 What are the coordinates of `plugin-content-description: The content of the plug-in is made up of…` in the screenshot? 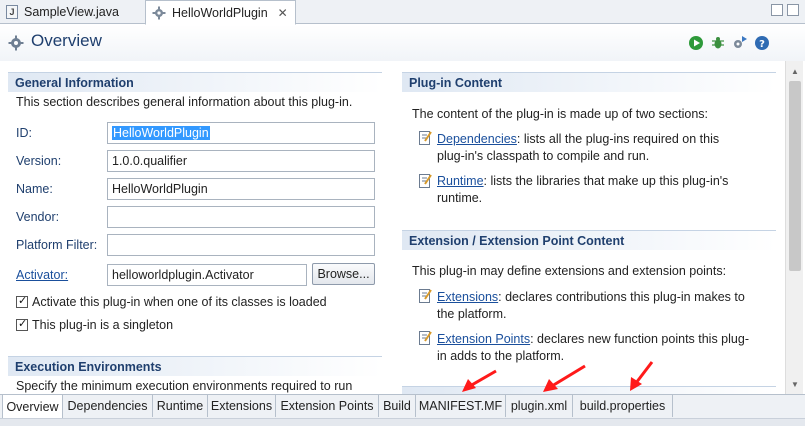 It's located at (560, 114).